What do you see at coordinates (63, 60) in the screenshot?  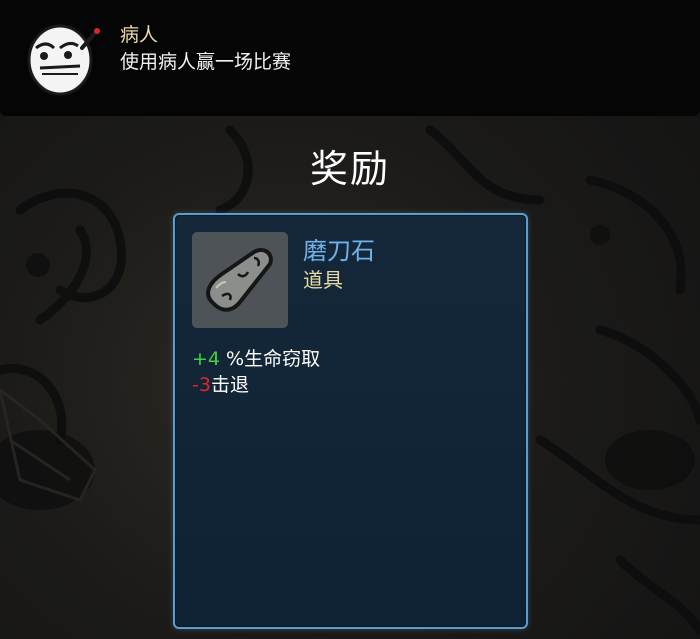 I see `patient-character-icon` at bounding box center [63, 60].